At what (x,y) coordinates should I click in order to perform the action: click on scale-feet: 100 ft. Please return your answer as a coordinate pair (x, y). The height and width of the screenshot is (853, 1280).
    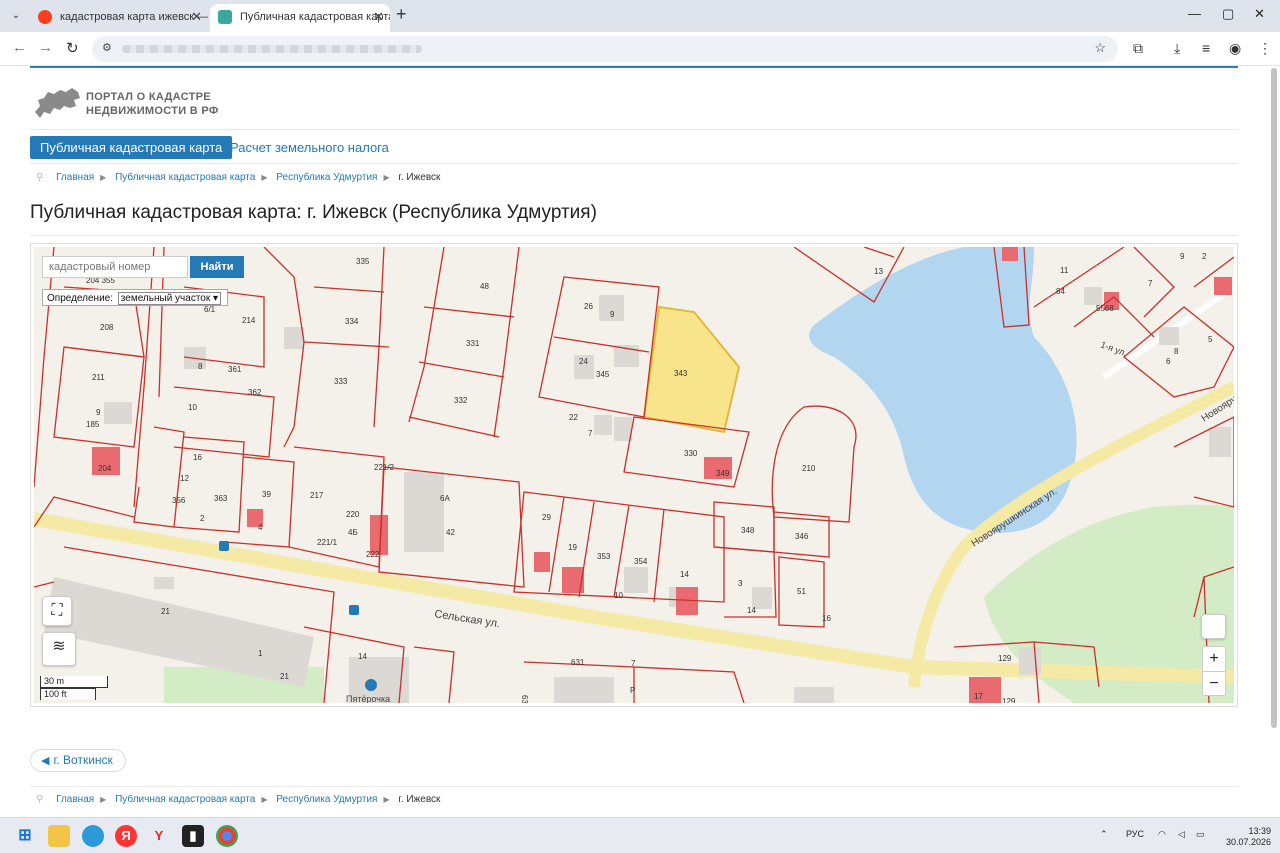
    Looking at the image, I should click on (68, 694).